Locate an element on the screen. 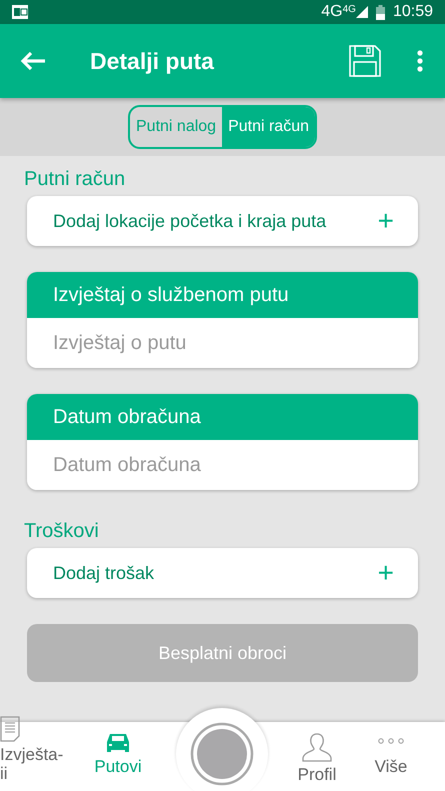  input-field: Izvještaj o putu is located at coordinates (222, 343).